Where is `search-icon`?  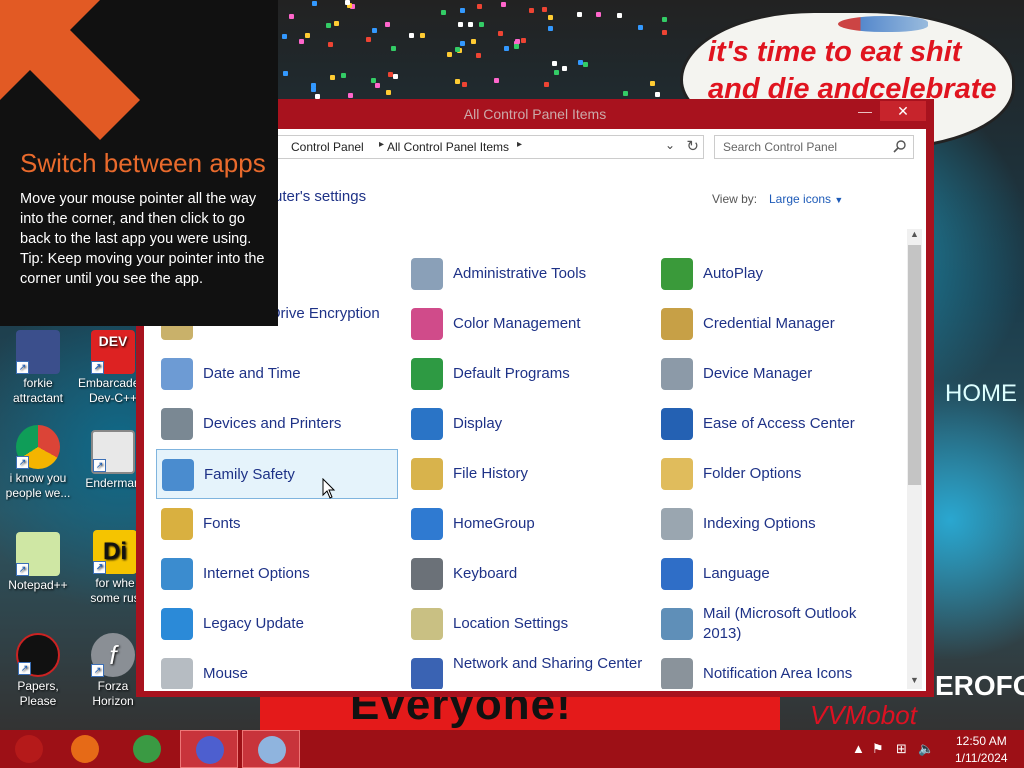 search-icon is located at coordinates (900, 146).